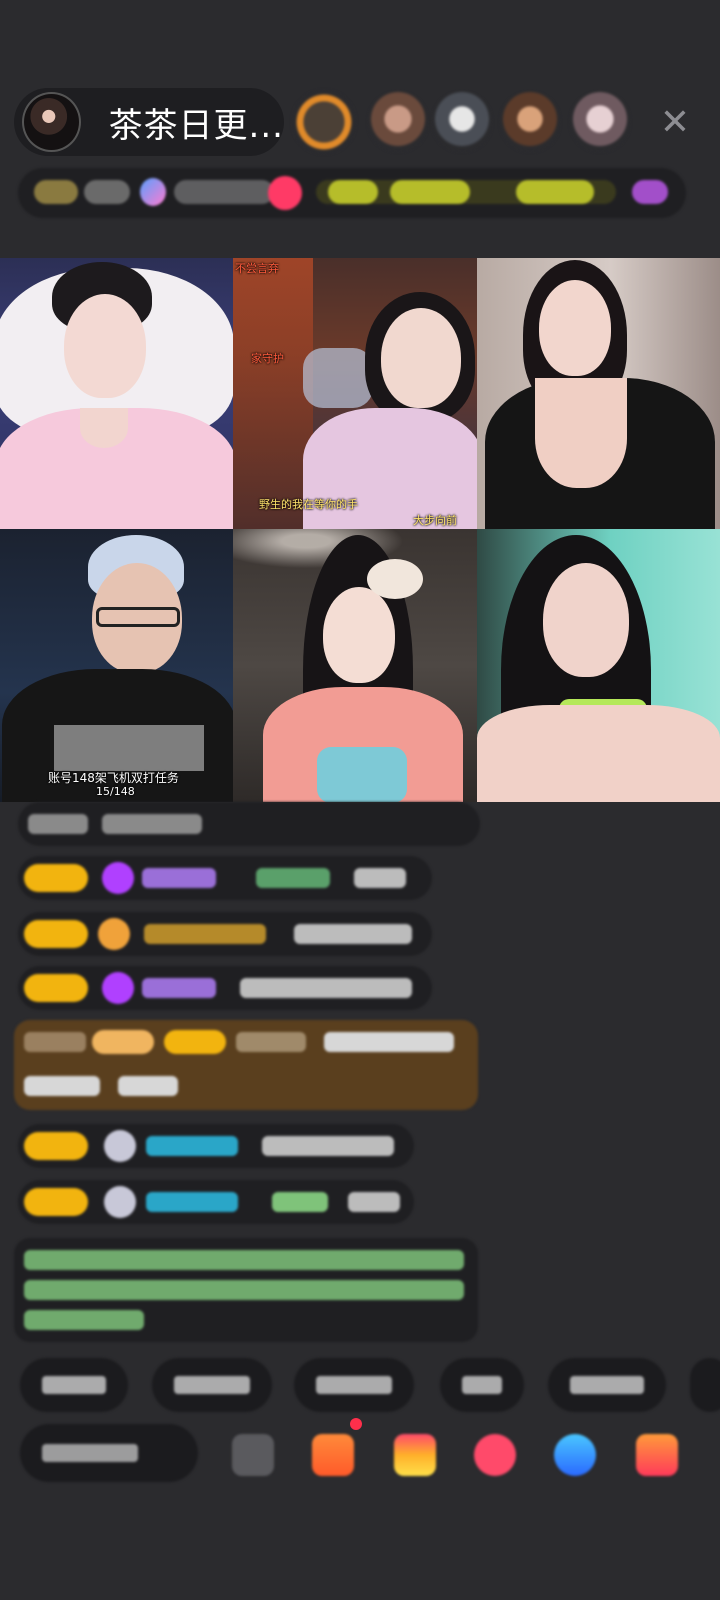  What do you see at coordinates (650, 192) in the screenshot?
I see `level-badge` at bounding box center [650, 192].